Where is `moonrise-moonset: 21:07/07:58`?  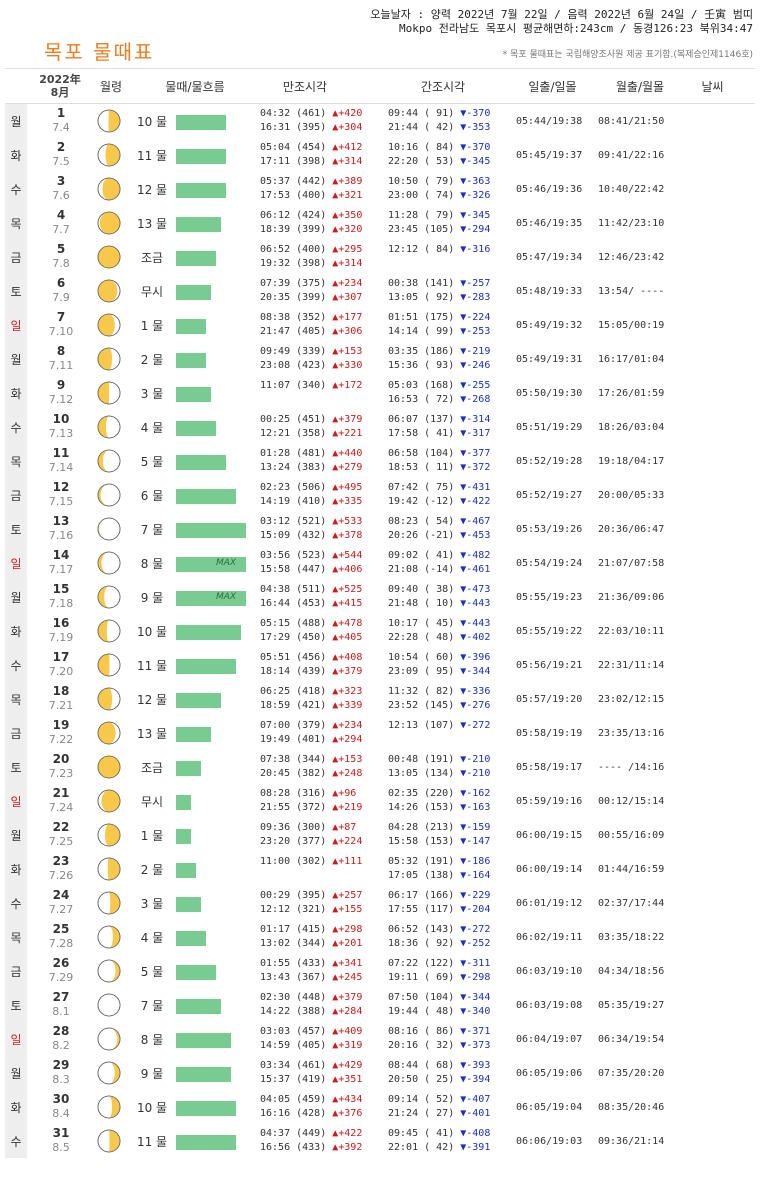
moonrise-moonset: 21:07/07:58 is located at coordinates (631, 563).